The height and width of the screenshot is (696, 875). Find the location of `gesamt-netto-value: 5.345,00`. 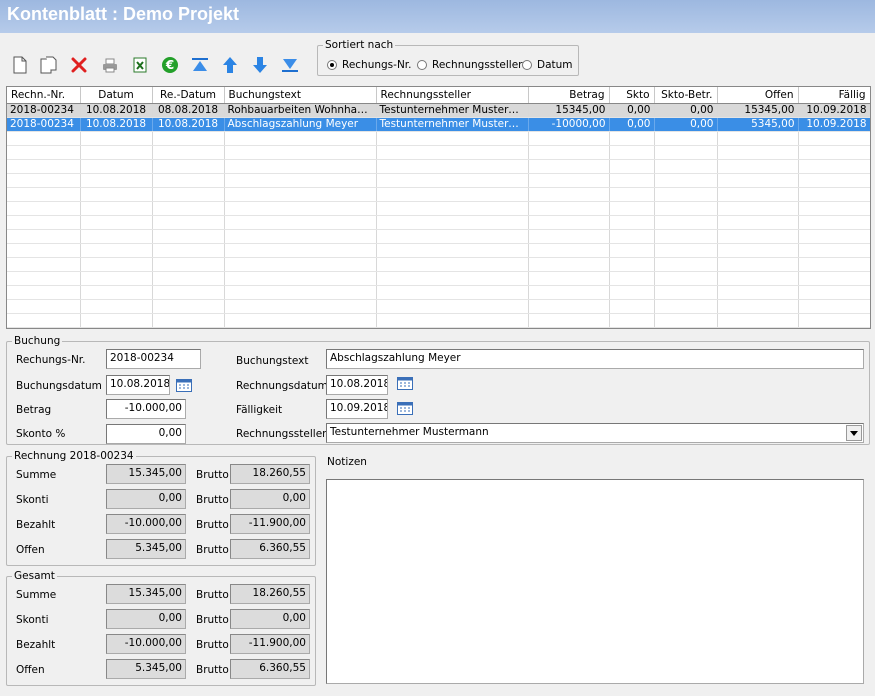

gesamt-netto-value: 5.345,00 is located at coordinates (146, 669).